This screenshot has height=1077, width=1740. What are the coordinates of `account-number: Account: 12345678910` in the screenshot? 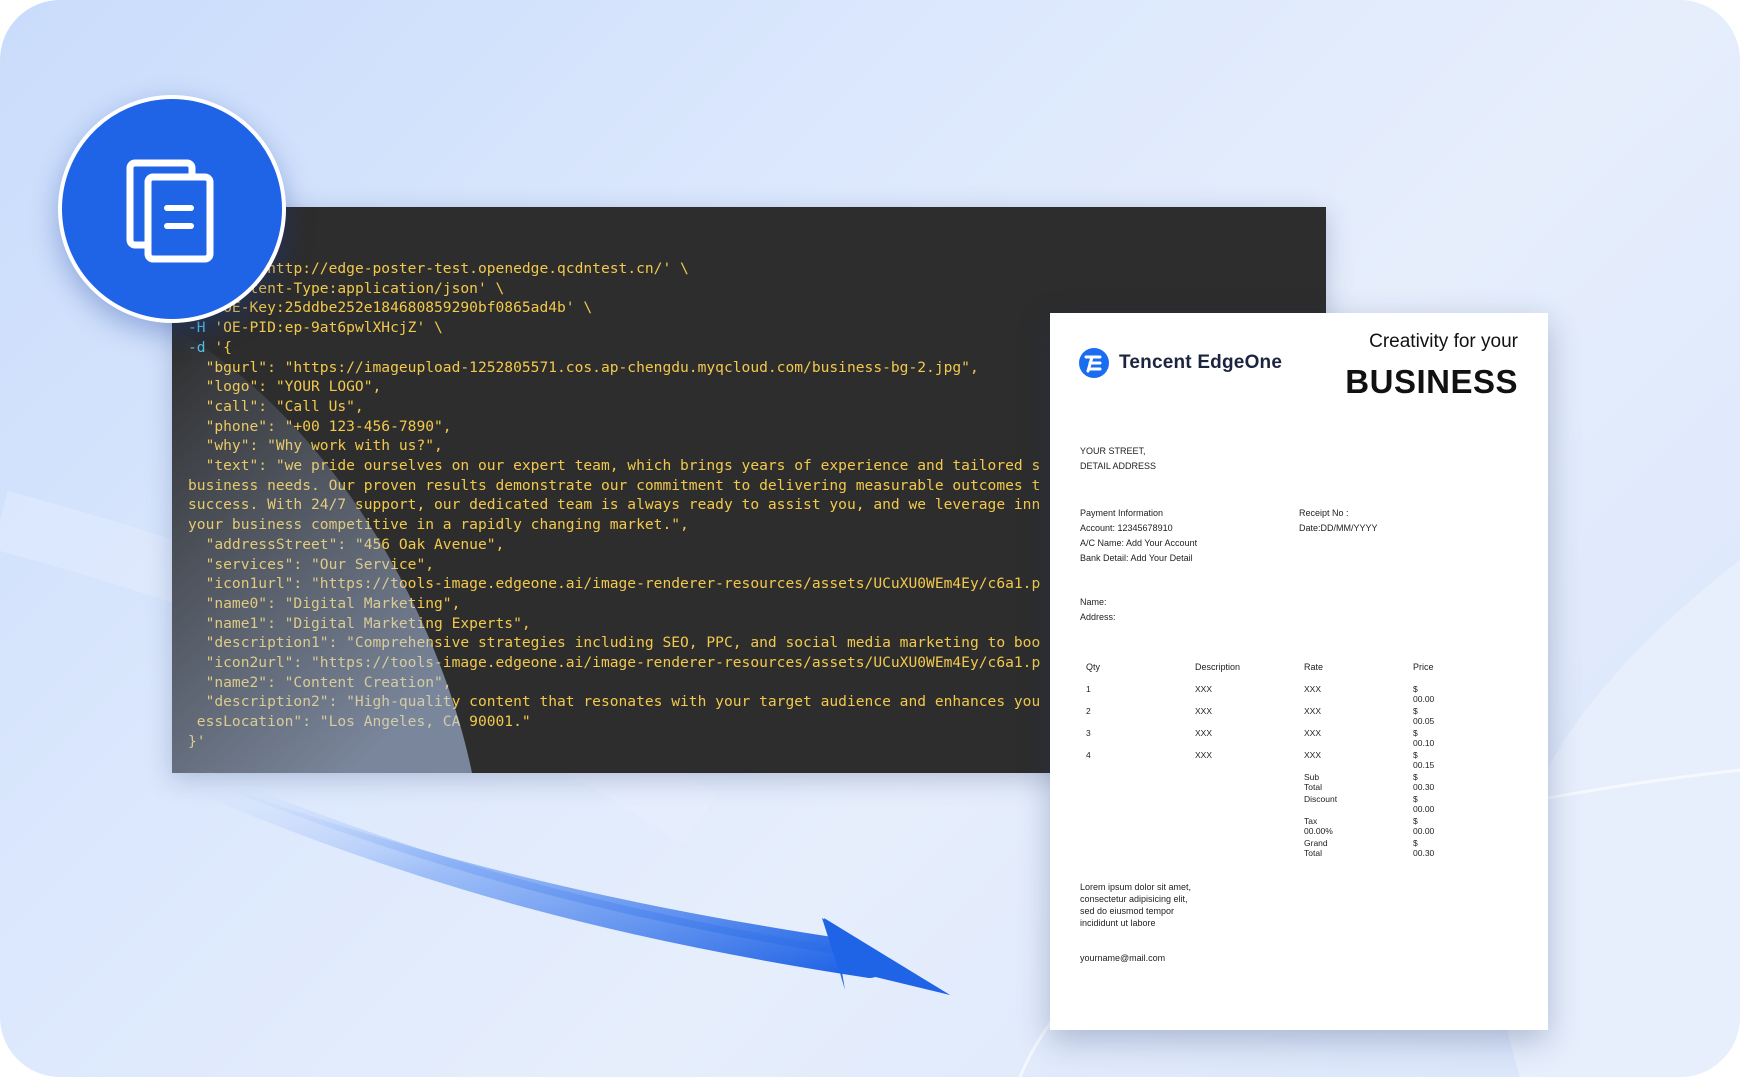 It's located at (1126, 528).